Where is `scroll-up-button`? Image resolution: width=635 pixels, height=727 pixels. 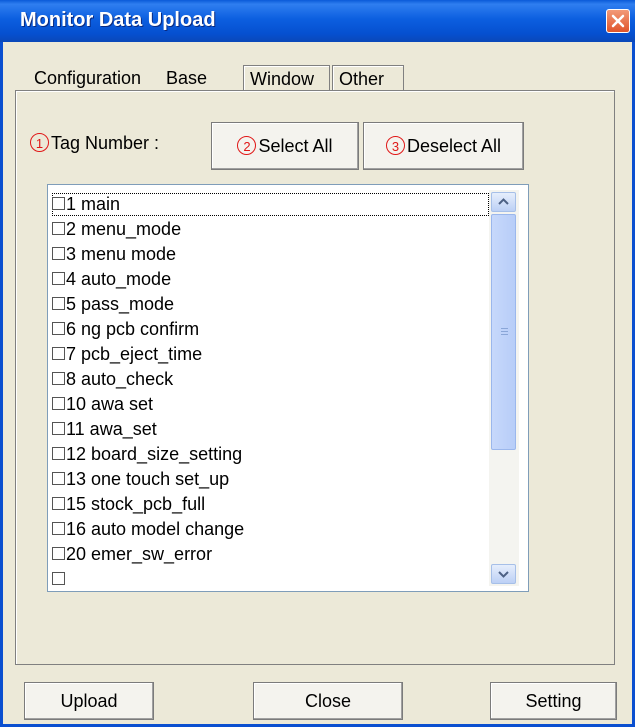 scroll-up-button is located at coordinates (503, 202).